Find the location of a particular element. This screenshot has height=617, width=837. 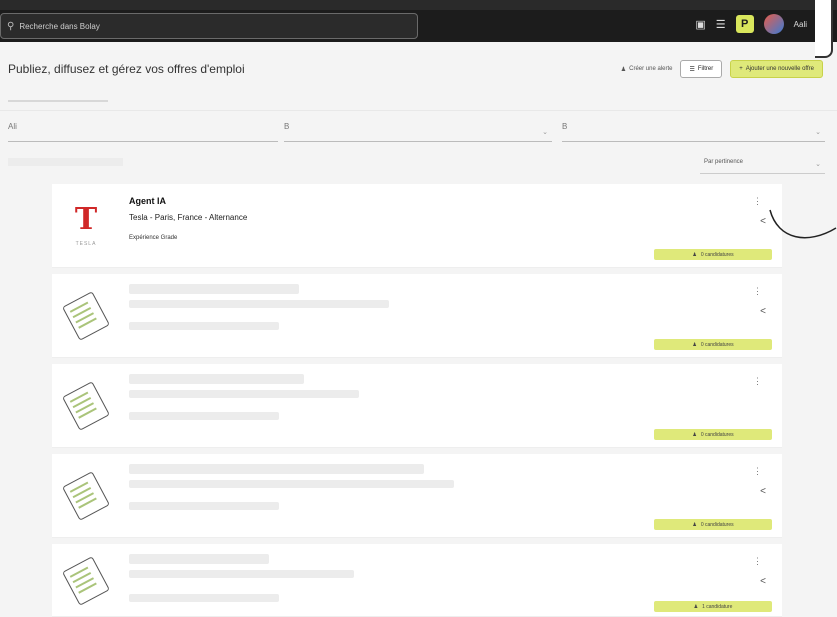

filter-field-1: Ali is located at coordinates (143, 130).